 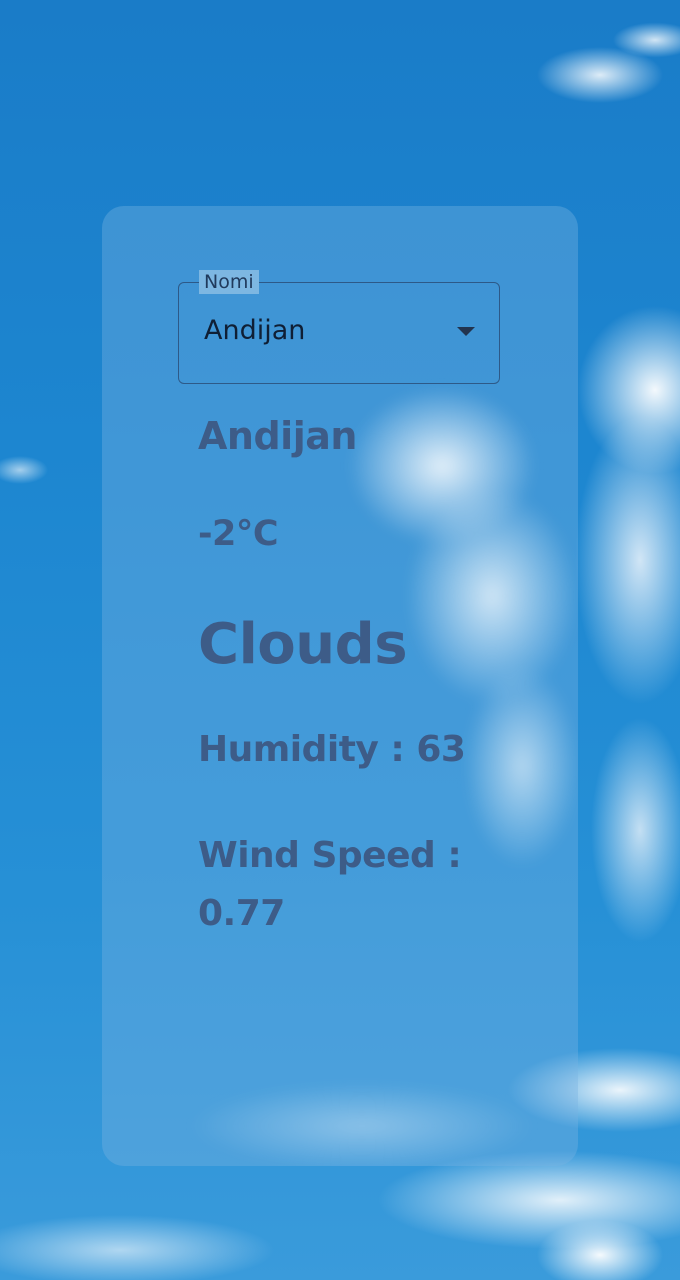 What do you see at coordinates (229, 282) in the screenshot?
I see `city-dropdown-label: Nomi` at bounding box center [229, 282].